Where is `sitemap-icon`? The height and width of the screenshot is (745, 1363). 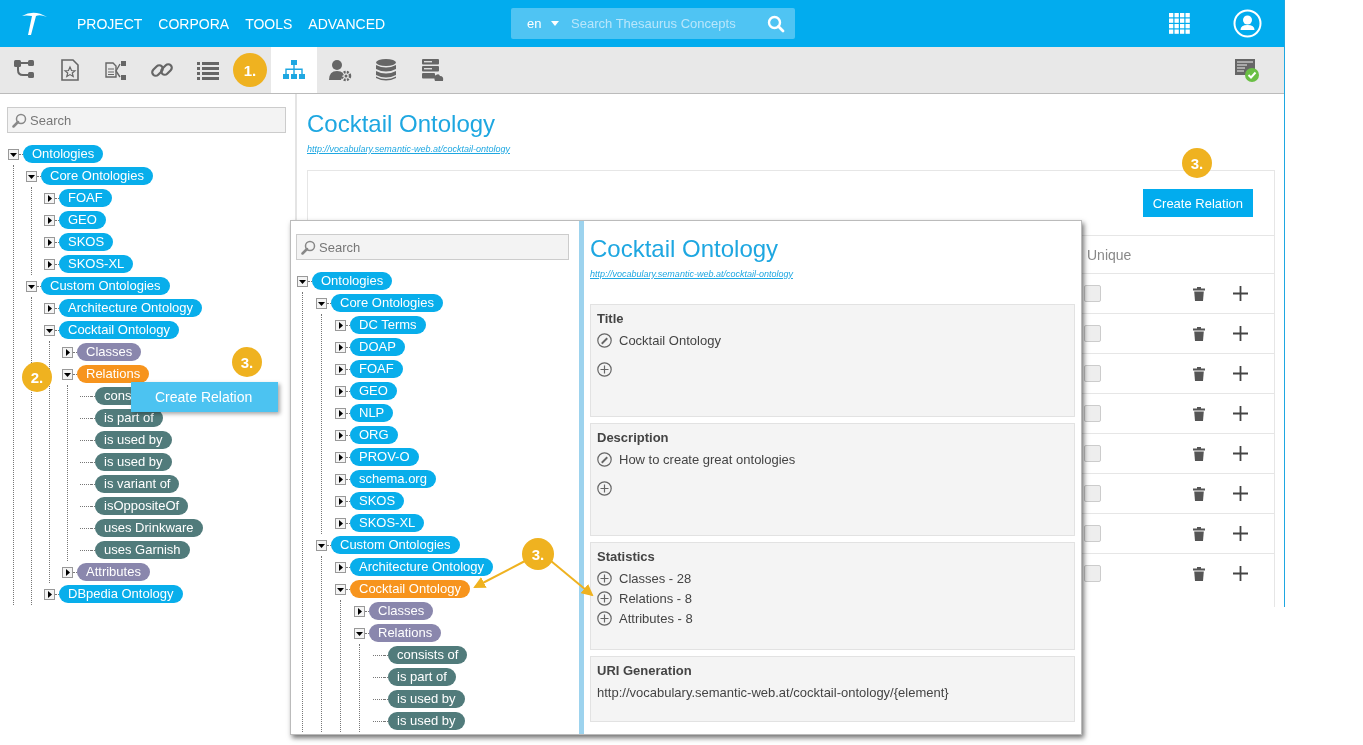 sitemap-icon is located at coordinates (294, 70).